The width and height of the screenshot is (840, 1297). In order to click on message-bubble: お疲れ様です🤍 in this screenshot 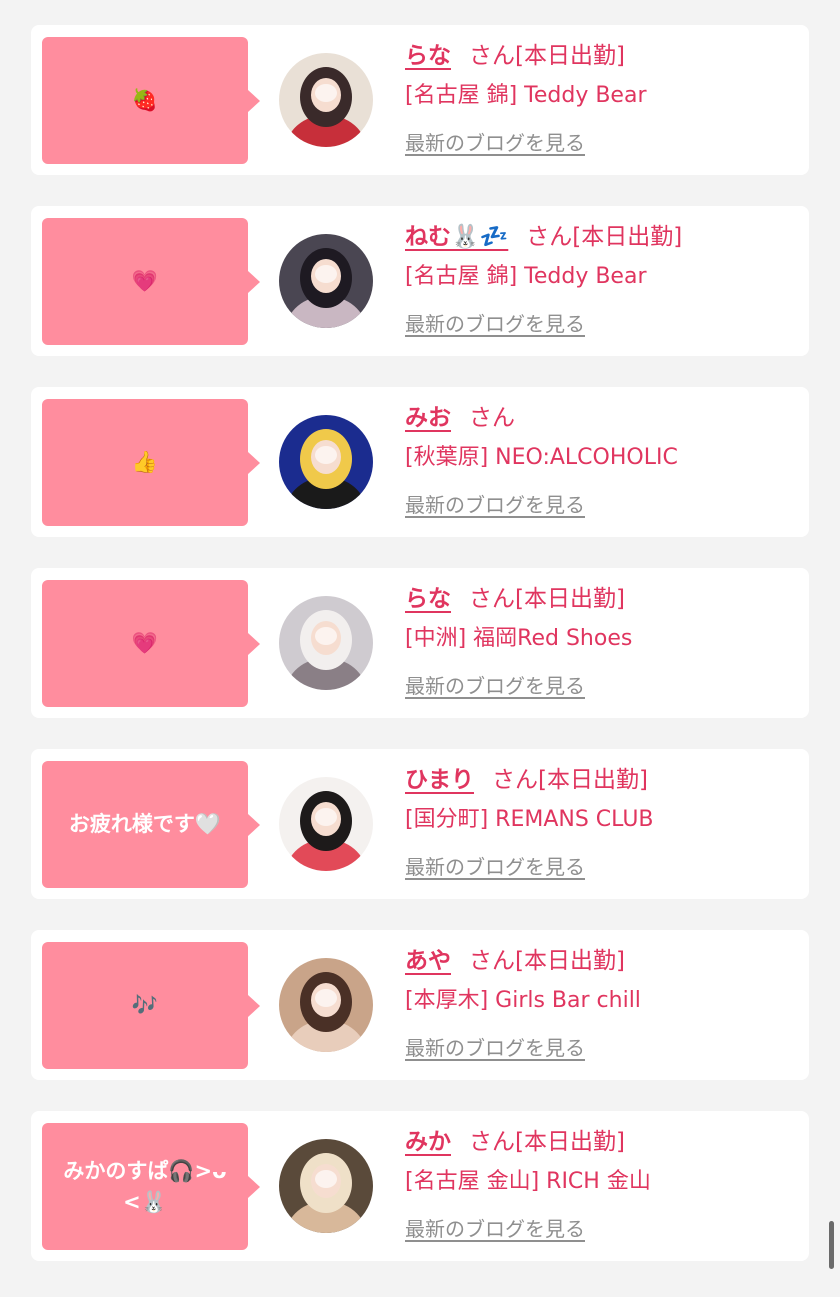, I will do `click(151, 824)`.